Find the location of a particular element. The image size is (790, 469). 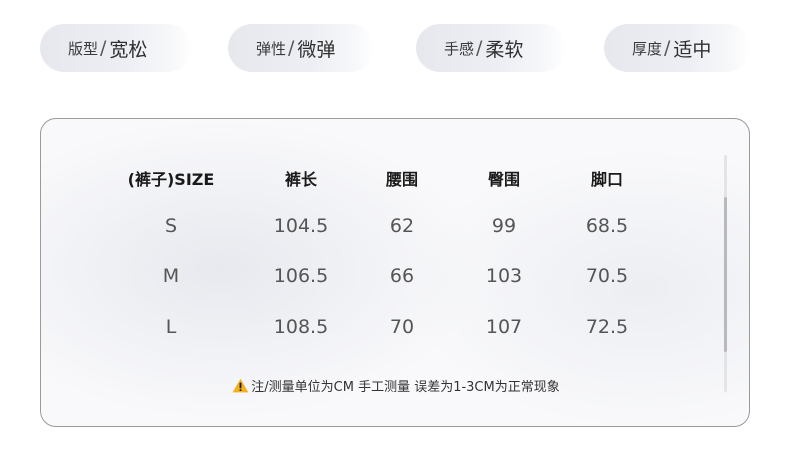

table-cell: M is located at coordinates (171, 276).